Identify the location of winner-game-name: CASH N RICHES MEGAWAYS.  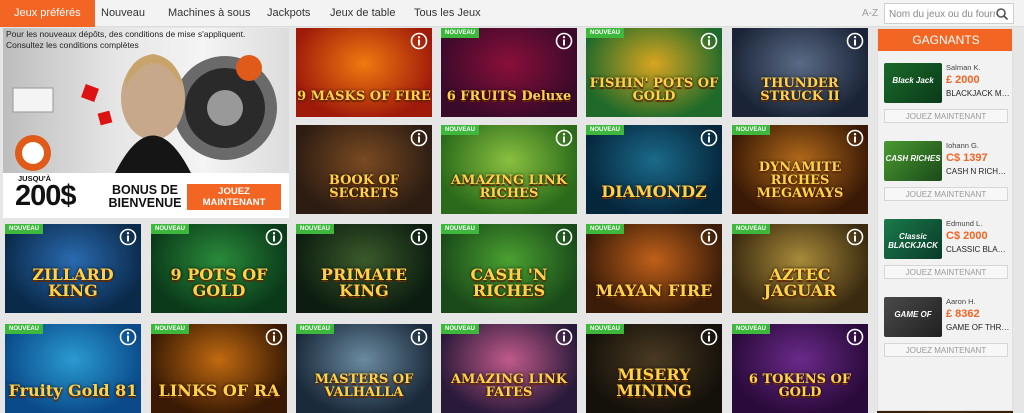
(978, 171).